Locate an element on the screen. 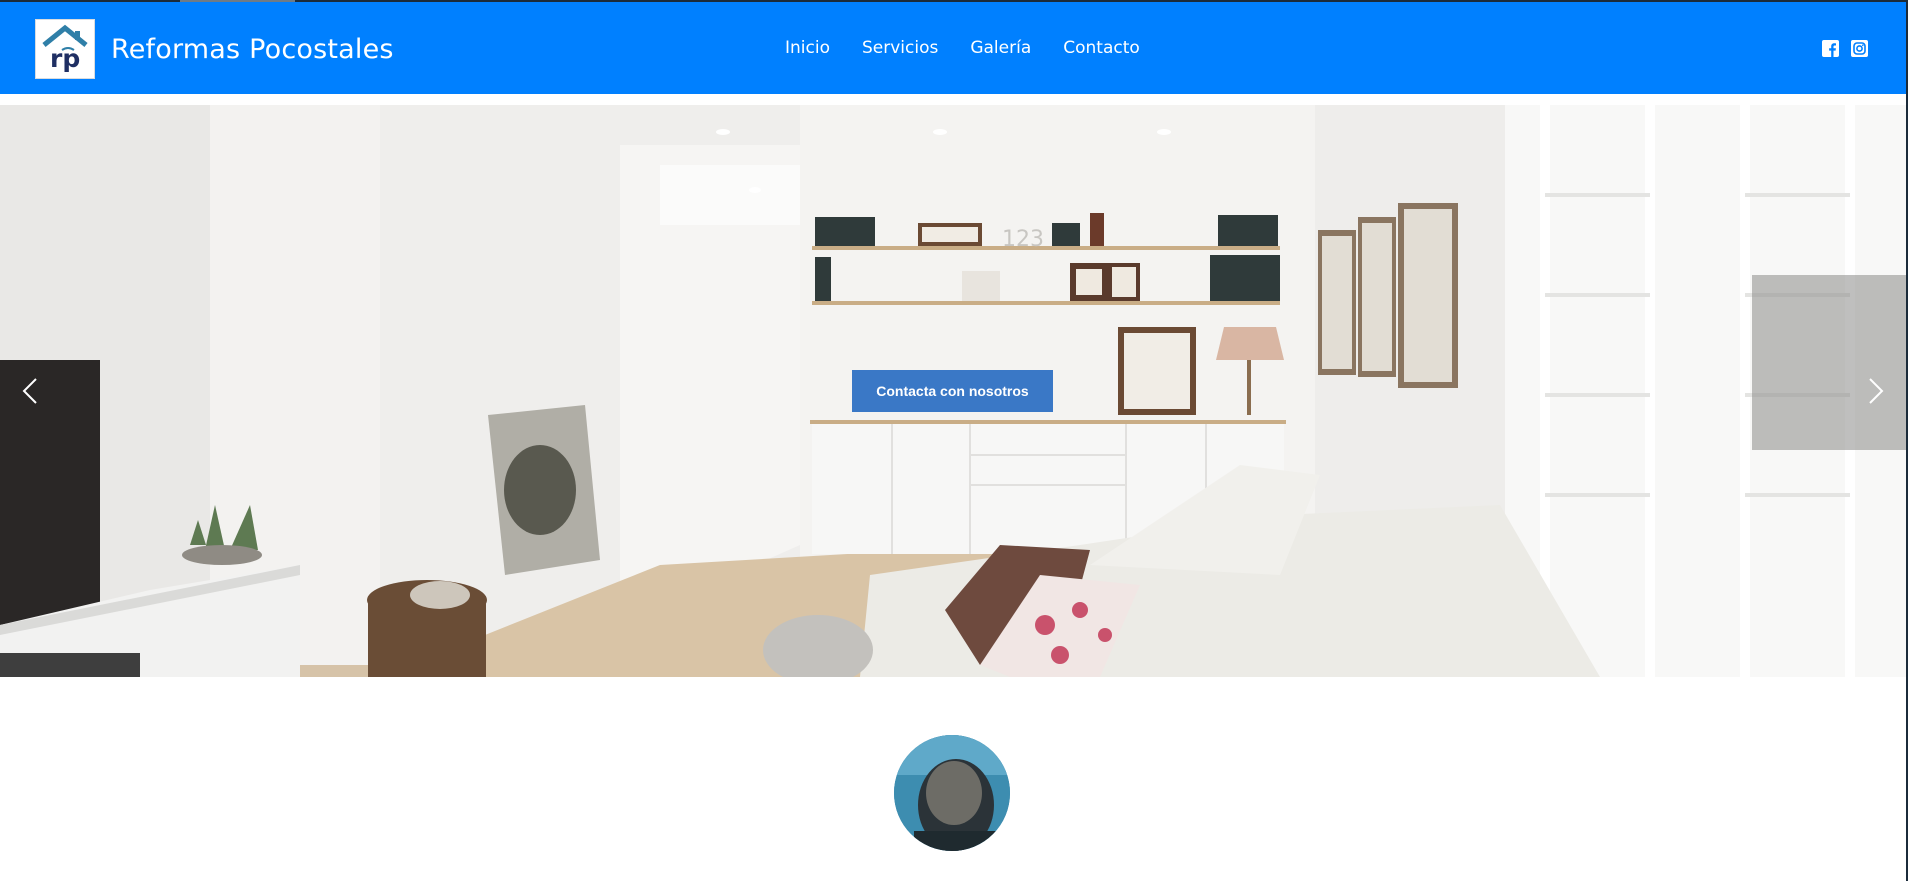 This screenshot has height=881, width=1908. social-links is located at coordinates (1845, 48).